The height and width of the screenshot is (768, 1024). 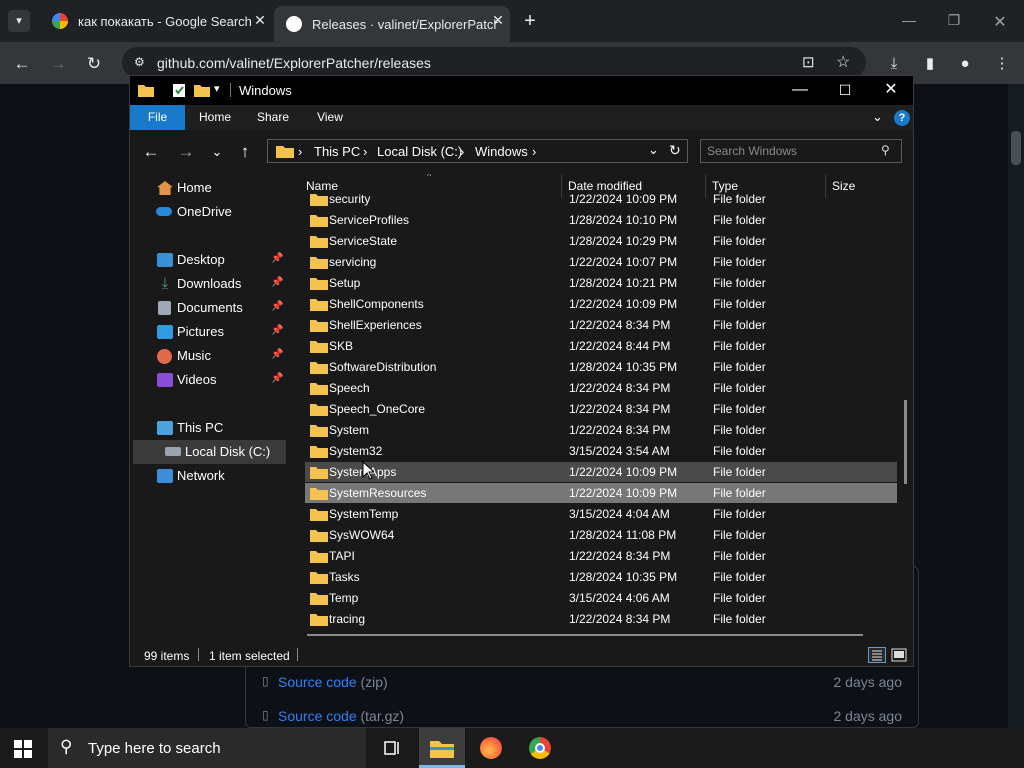 I want to click on file-row: TAPI 1/22/2024 8:34 PM File folder, so click(x=601, y=556).